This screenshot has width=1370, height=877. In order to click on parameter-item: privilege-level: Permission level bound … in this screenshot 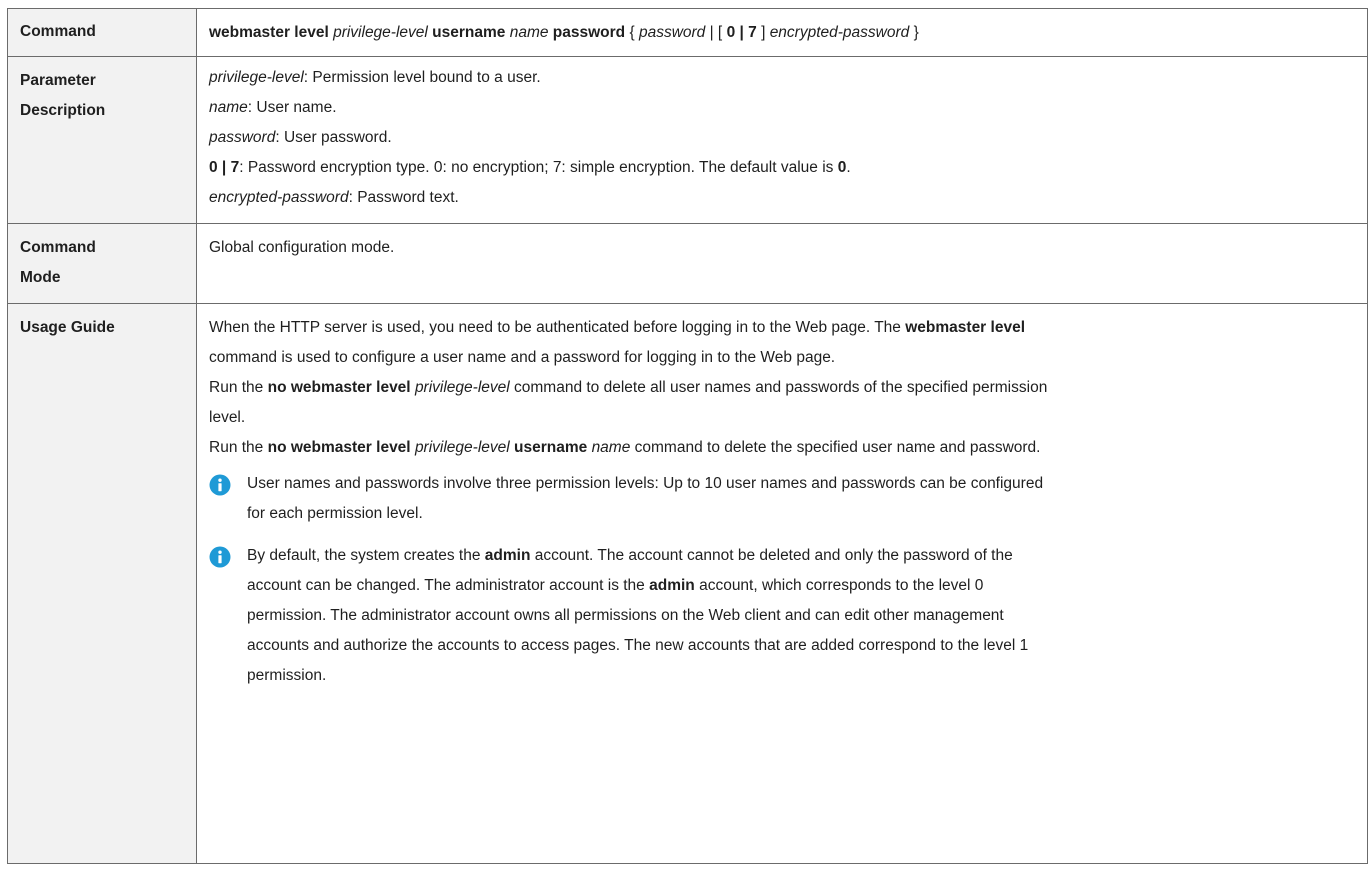, I will do `click(784, 78)`.